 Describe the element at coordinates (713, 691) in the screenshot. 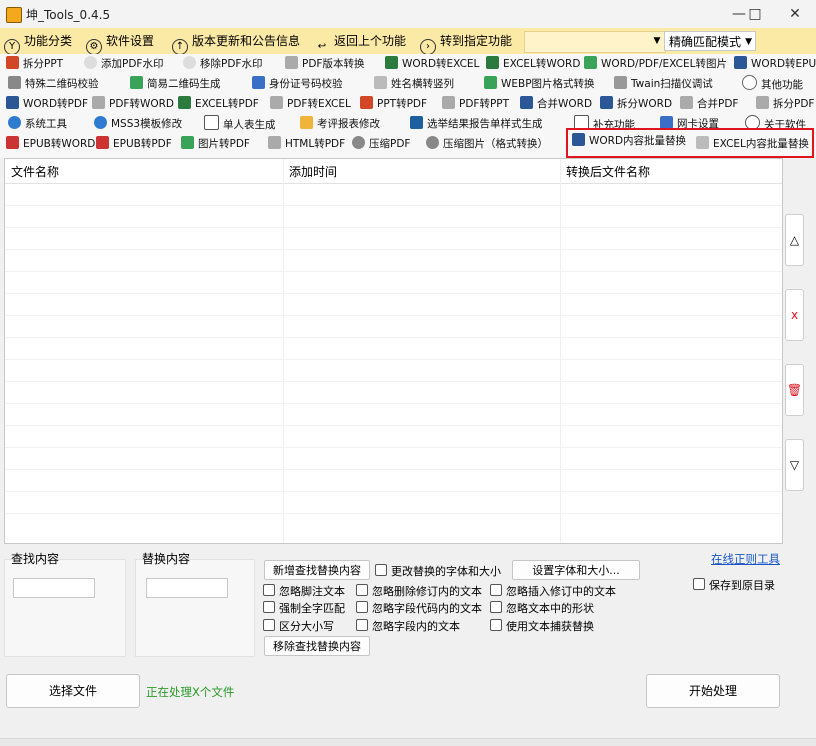

I see `start-process-button: 开始处理` at that location.